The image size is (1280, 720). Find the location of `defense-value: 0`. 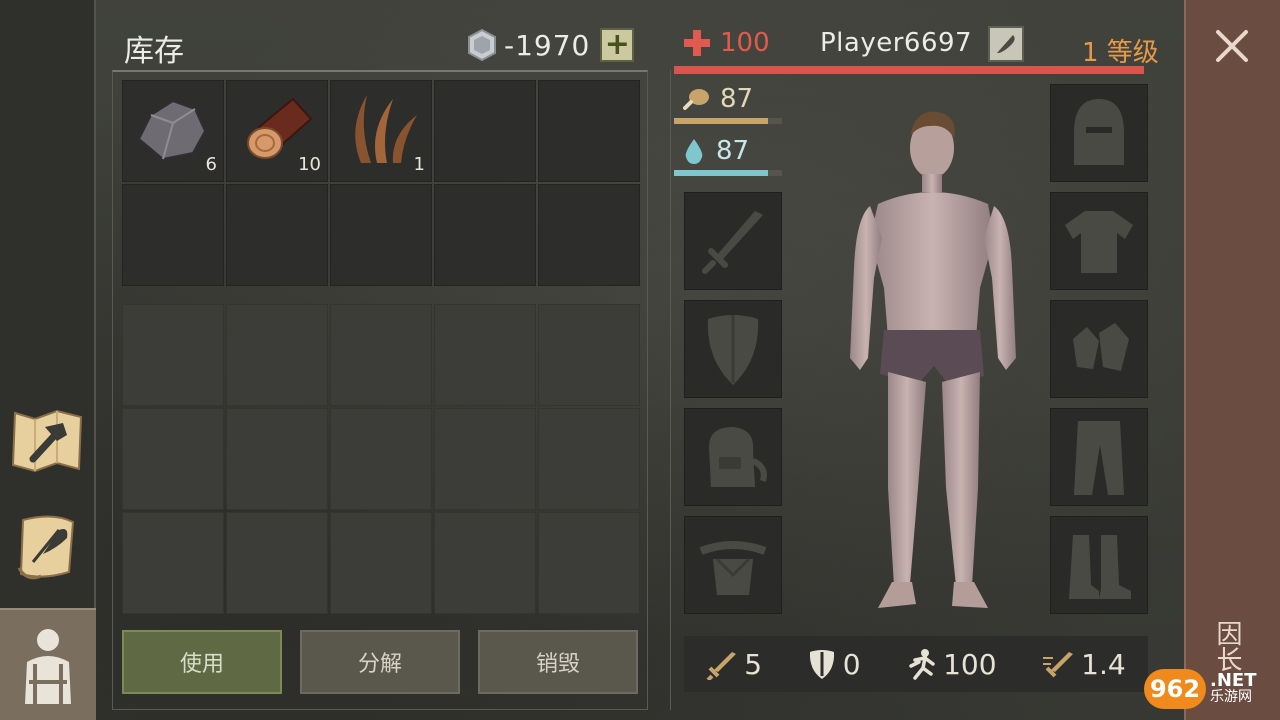

defense-value: 0 is located at coordinates (851, 664).